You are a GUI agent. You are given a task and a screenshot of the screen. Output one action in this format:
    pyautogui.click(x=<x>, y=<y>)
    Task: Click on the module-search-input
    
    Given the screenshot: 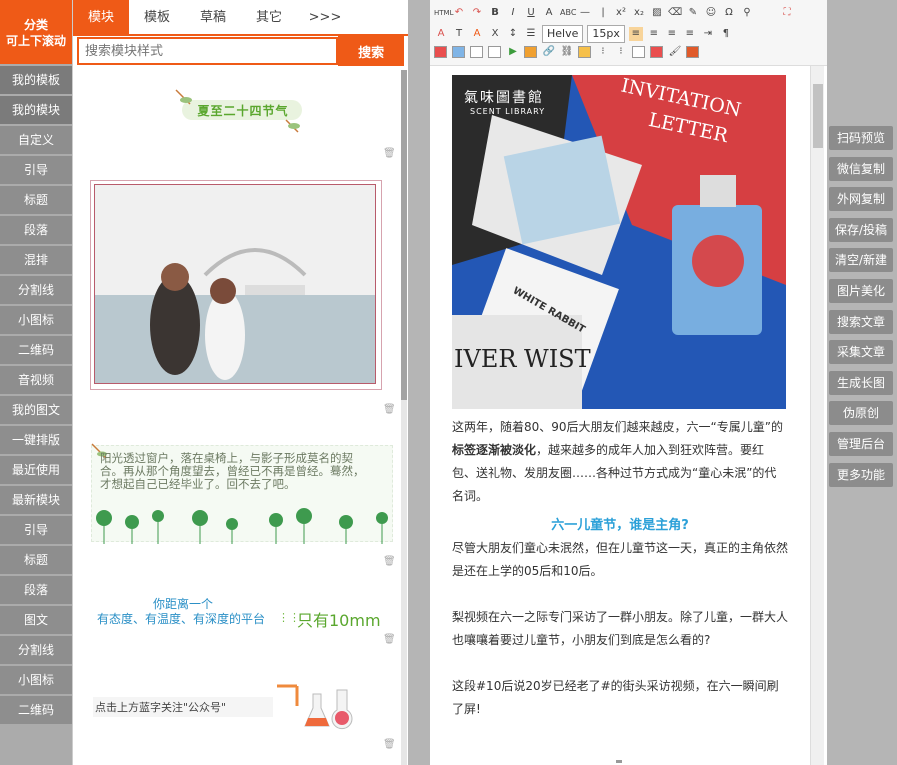 What is the action you would take?
    pyautogui.click(x=208, y=51)
    